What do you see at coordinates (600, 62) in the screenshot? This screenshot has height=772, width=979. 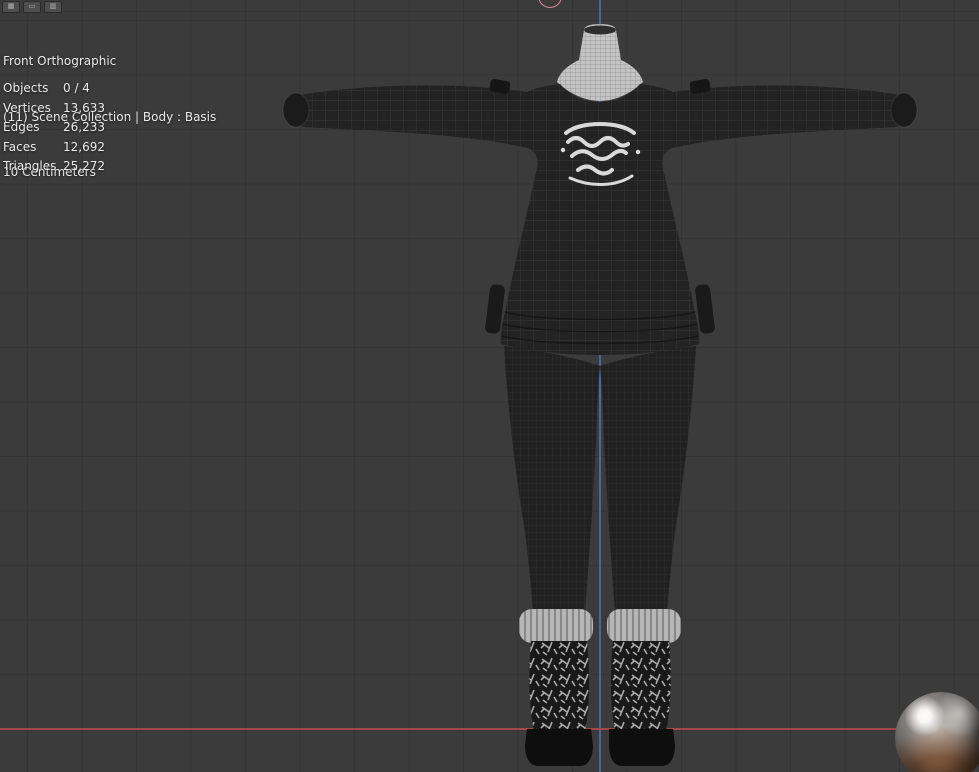 I see `collar` at bounding box center [600, 62].